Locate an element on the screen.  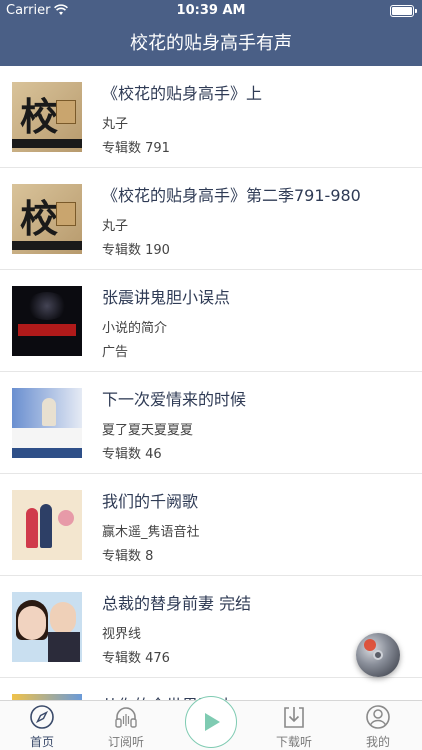
item-meta: 专辑数 190 is located at coordinates (136, 250).